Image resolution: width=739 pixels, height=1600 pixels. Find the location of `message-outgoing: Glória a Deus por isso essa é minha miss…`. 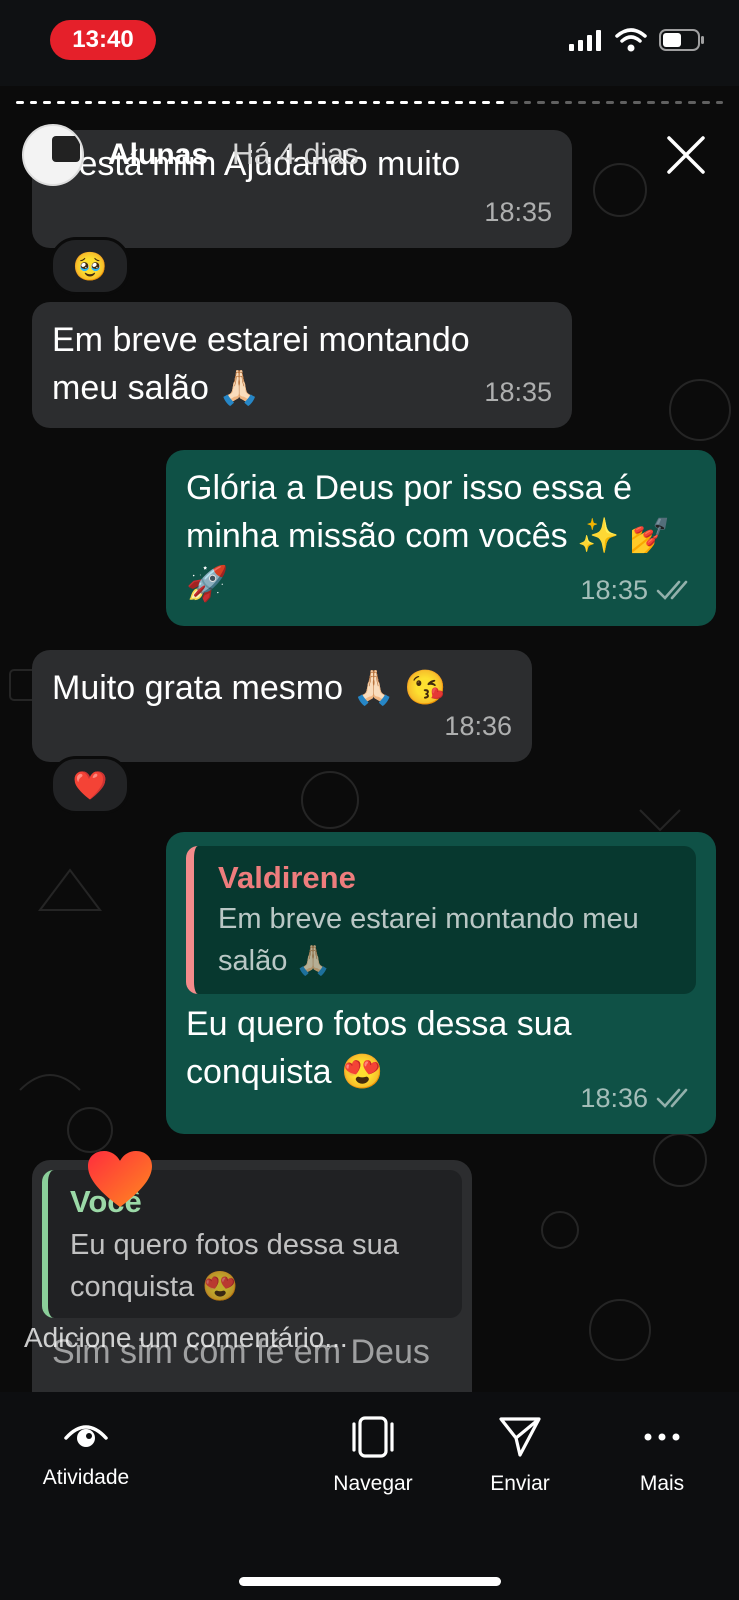

message-outgoing: Glória a Deus por isso essa é minha miss… is located at coordinates (441, 538).